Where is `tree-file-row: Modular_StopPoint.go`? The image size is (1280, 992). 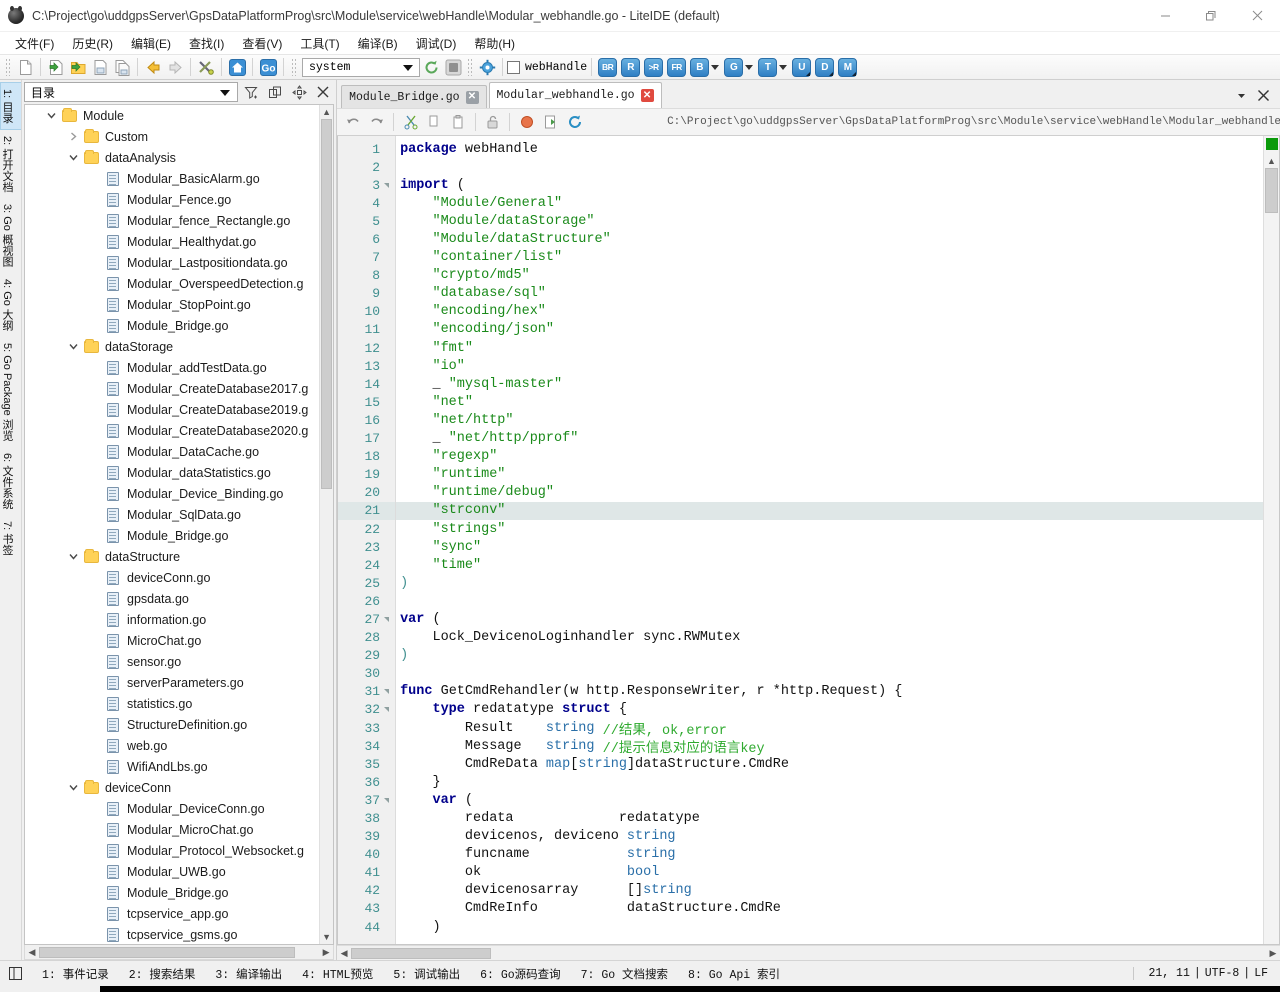
tree-file-row: Modular_StopPoint.go is located at coordinates (172, 304).